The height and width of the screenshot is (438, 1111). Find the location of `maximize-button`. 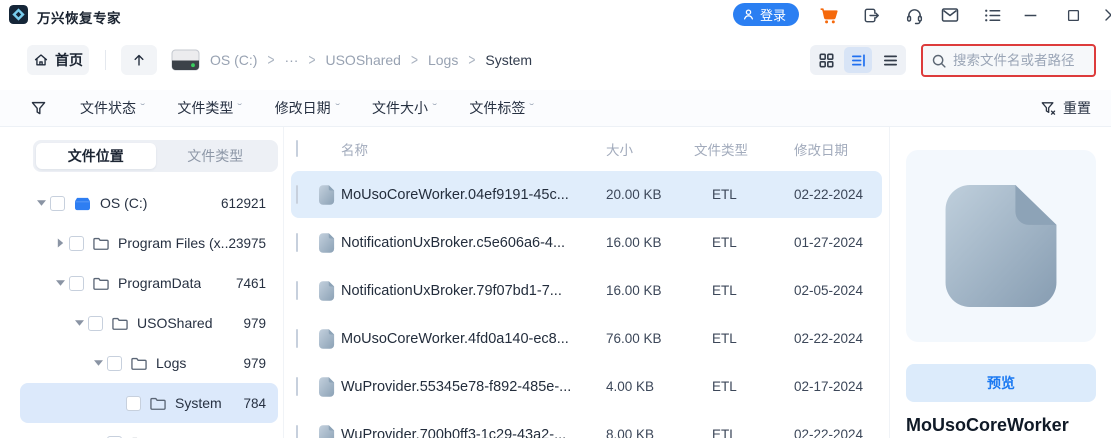

maximize-button is located at coordinates (1073, 15).